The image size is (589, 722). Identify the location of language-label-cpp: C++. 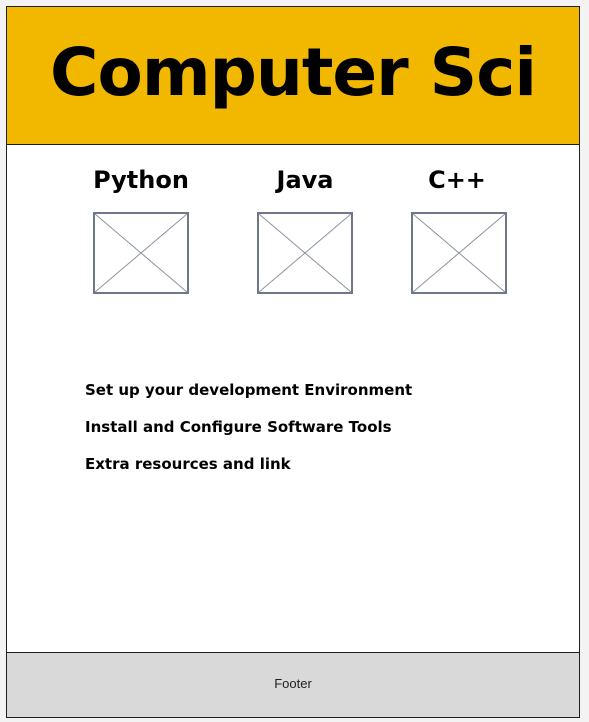
(457, 180).